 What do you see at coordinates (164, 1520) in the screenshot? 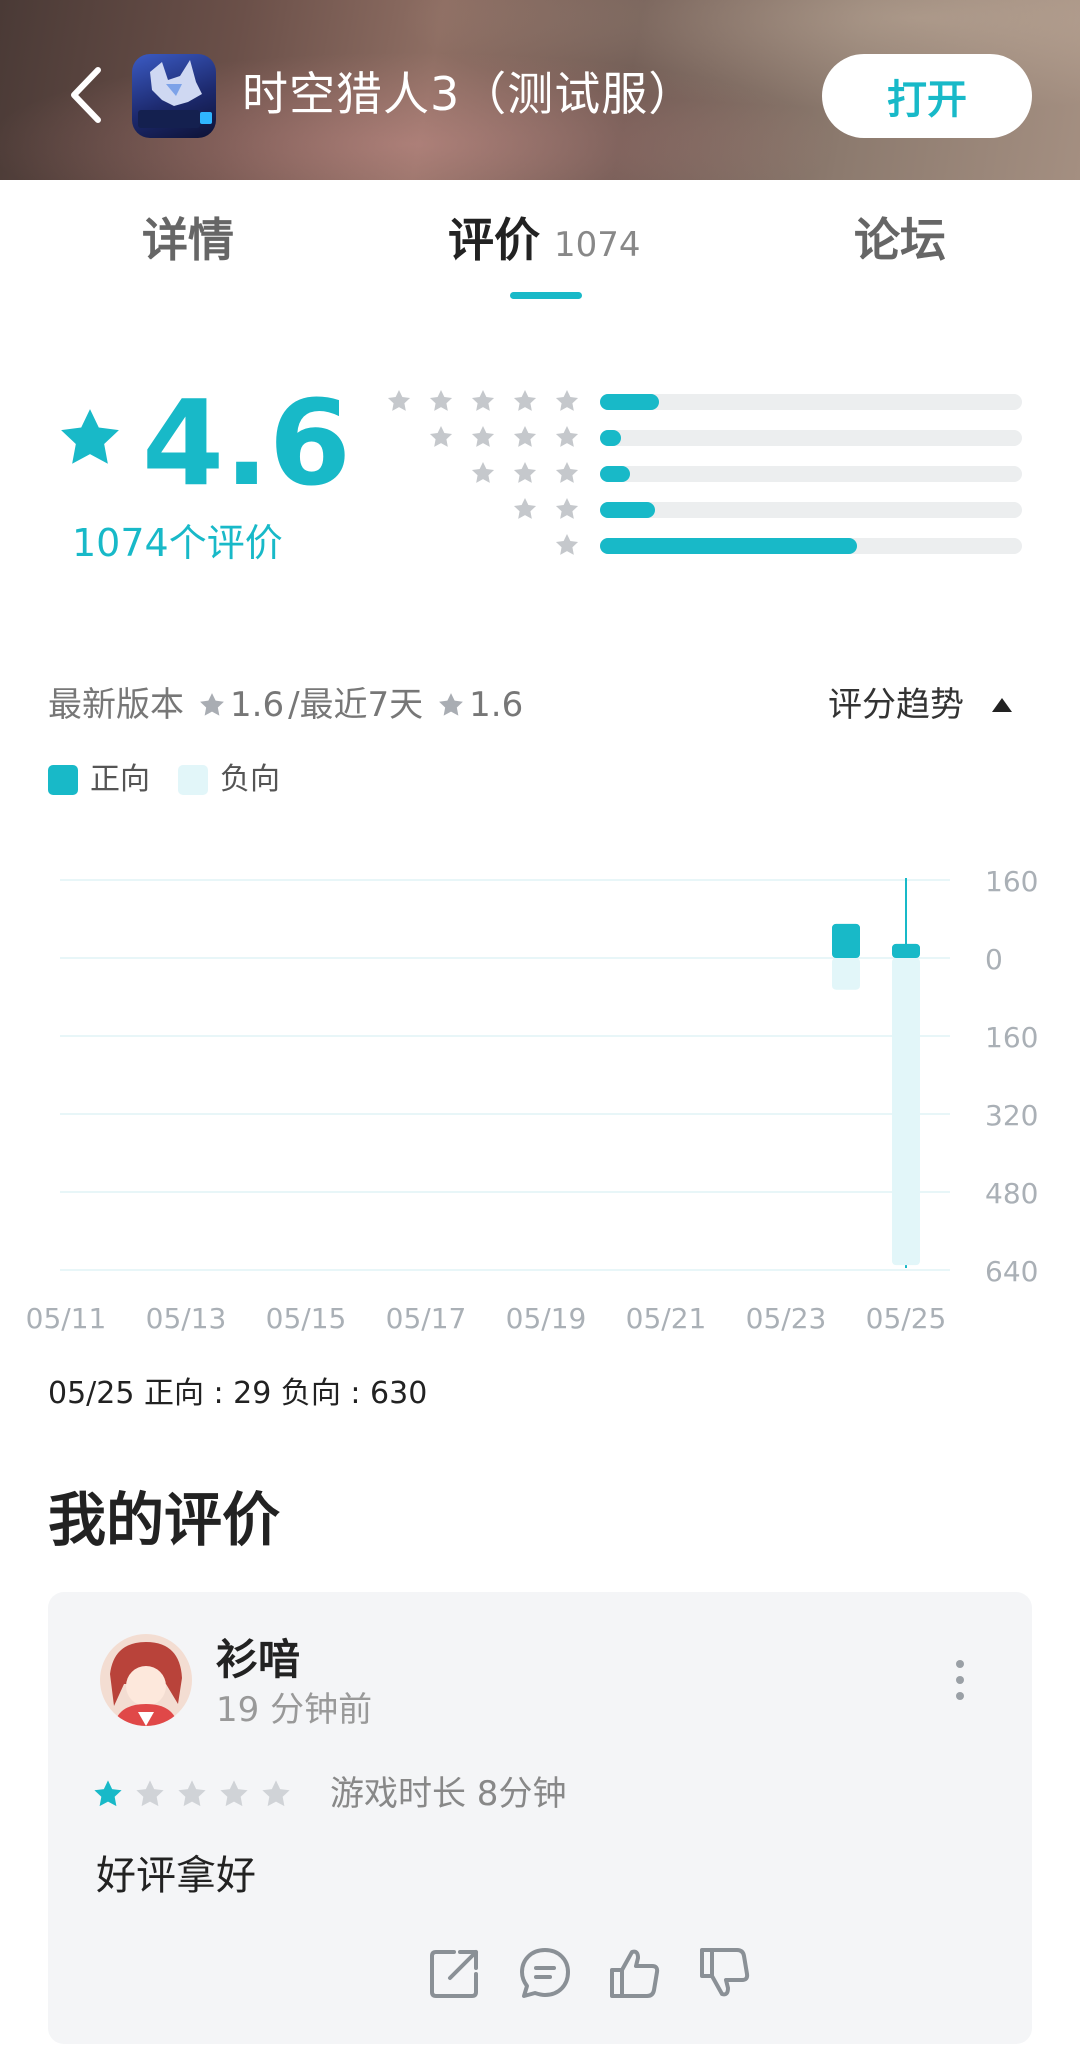
I see `my-review-title: 我的评价` at bounding box center [164, 1520].